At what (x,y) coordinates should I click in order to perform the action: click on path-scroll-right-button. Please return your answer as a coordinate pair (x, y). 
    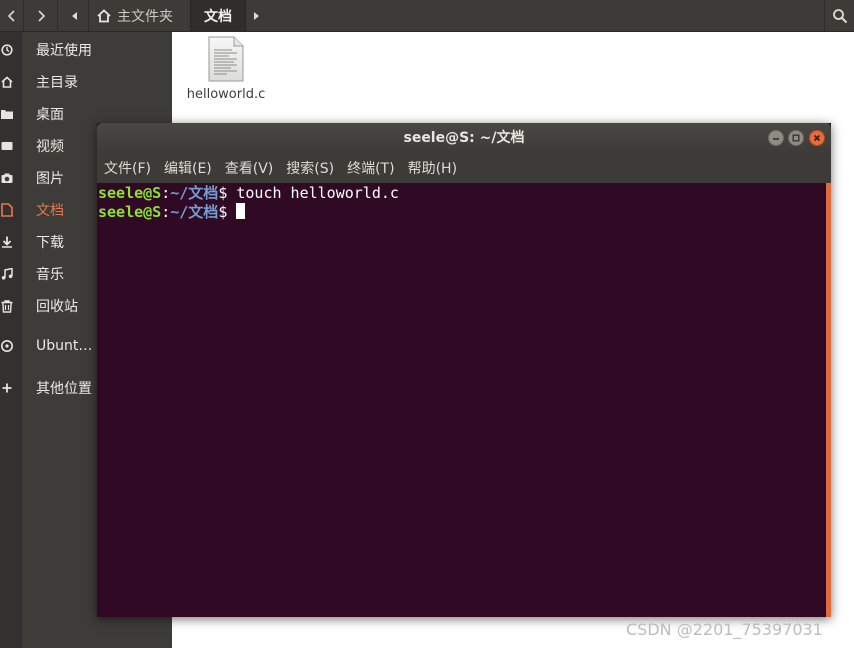
    Looking at the image, I should click on (256, 15).